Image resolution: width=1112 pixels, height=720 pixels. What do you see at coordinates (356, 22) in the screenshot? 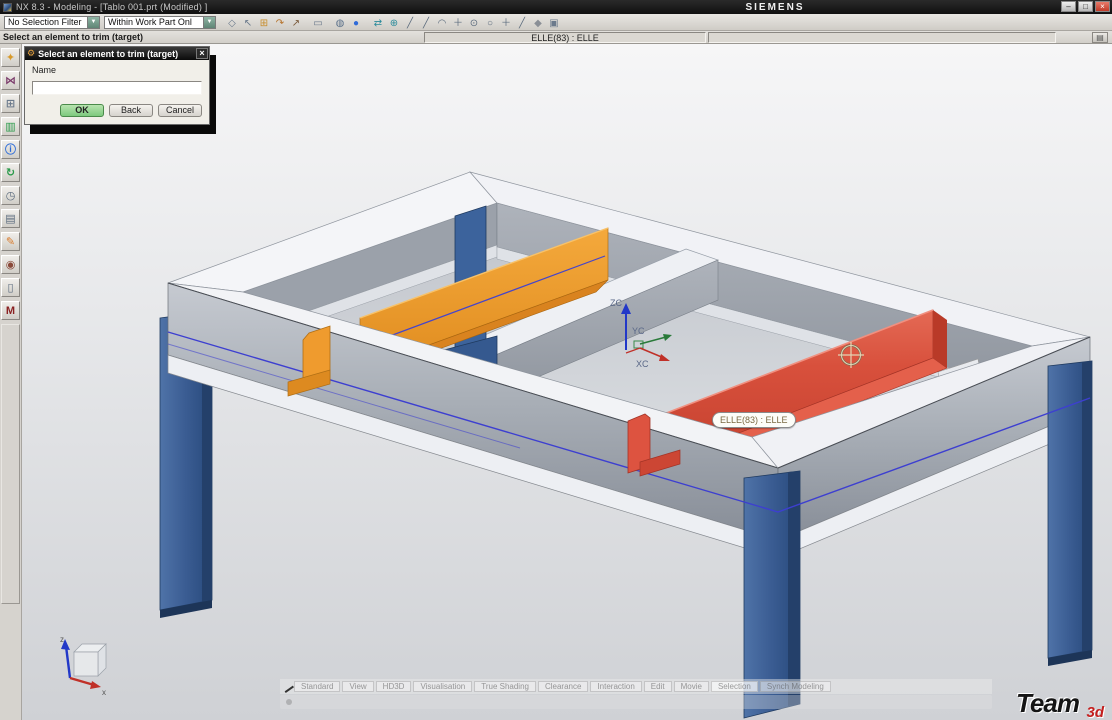
I see `shaded-sphere-icon: ●` at bounding box center [356, 22].